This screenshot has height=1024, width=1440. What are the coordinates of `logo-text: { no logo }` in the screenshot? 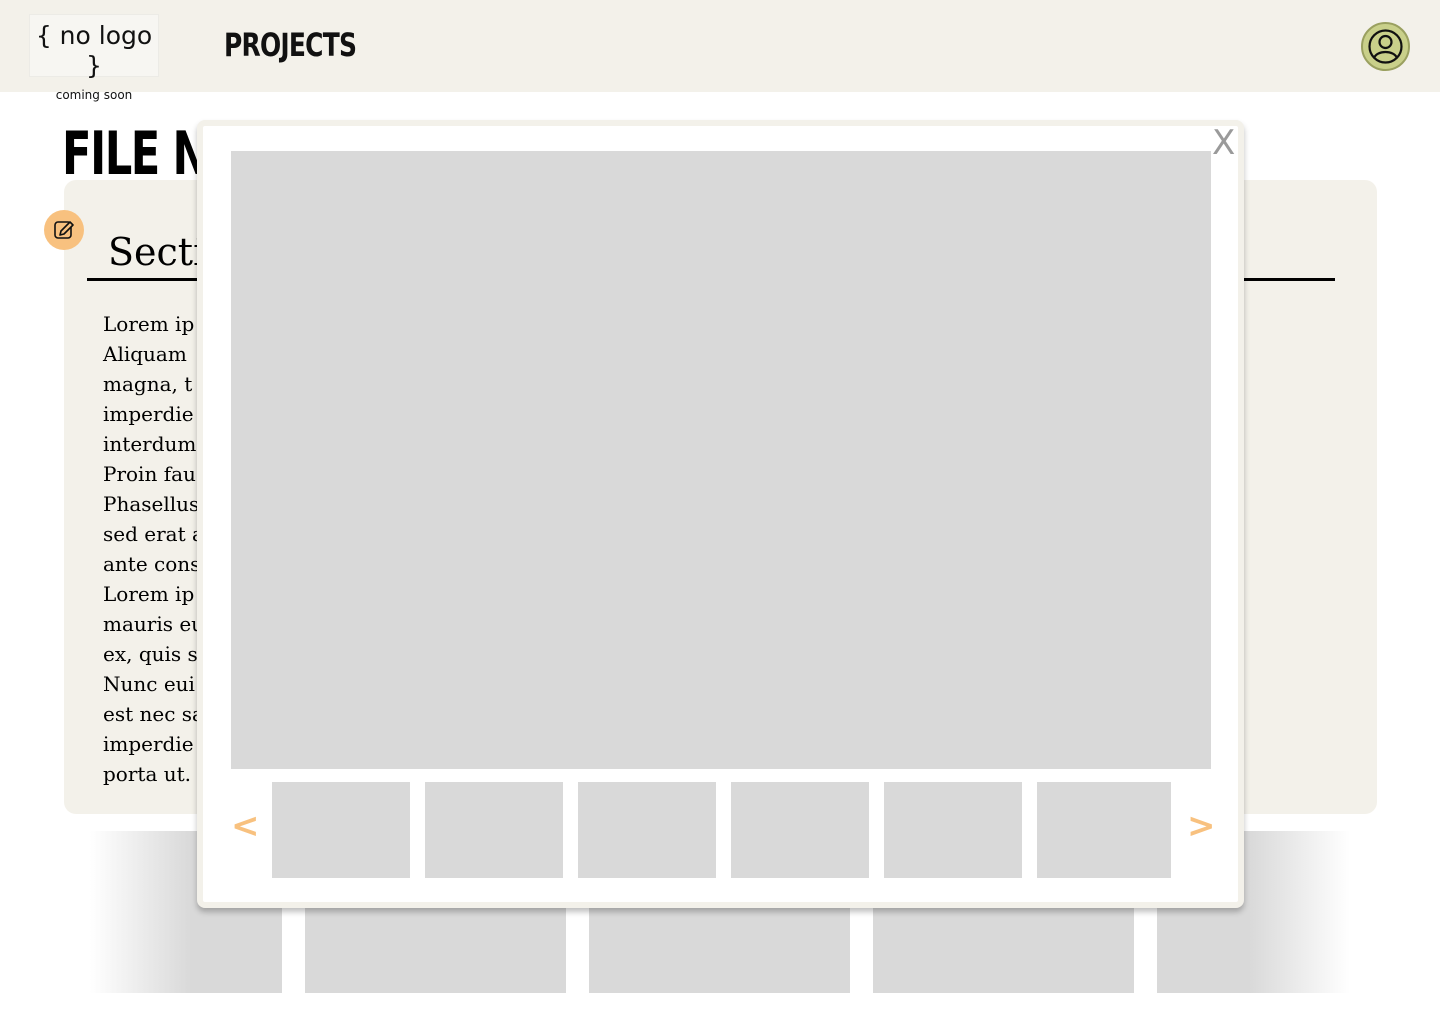 It's located at (94, 50).